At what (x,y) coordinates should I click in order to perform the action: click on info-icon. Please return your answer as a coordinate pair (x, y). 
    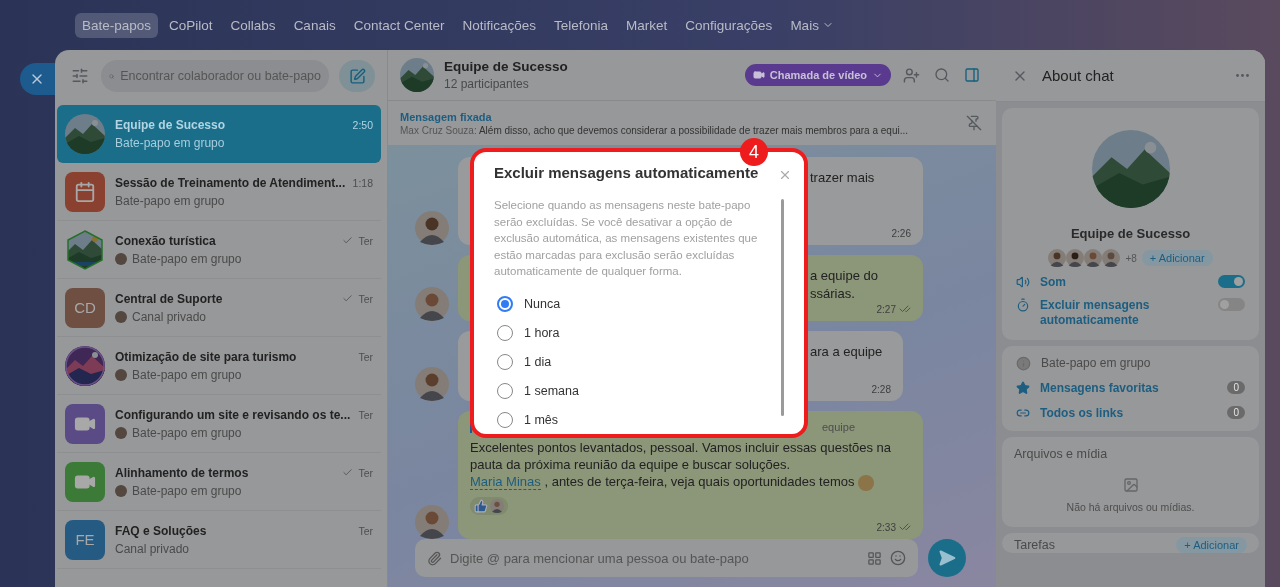
    Looking at the image, I should click on (1023, 363).